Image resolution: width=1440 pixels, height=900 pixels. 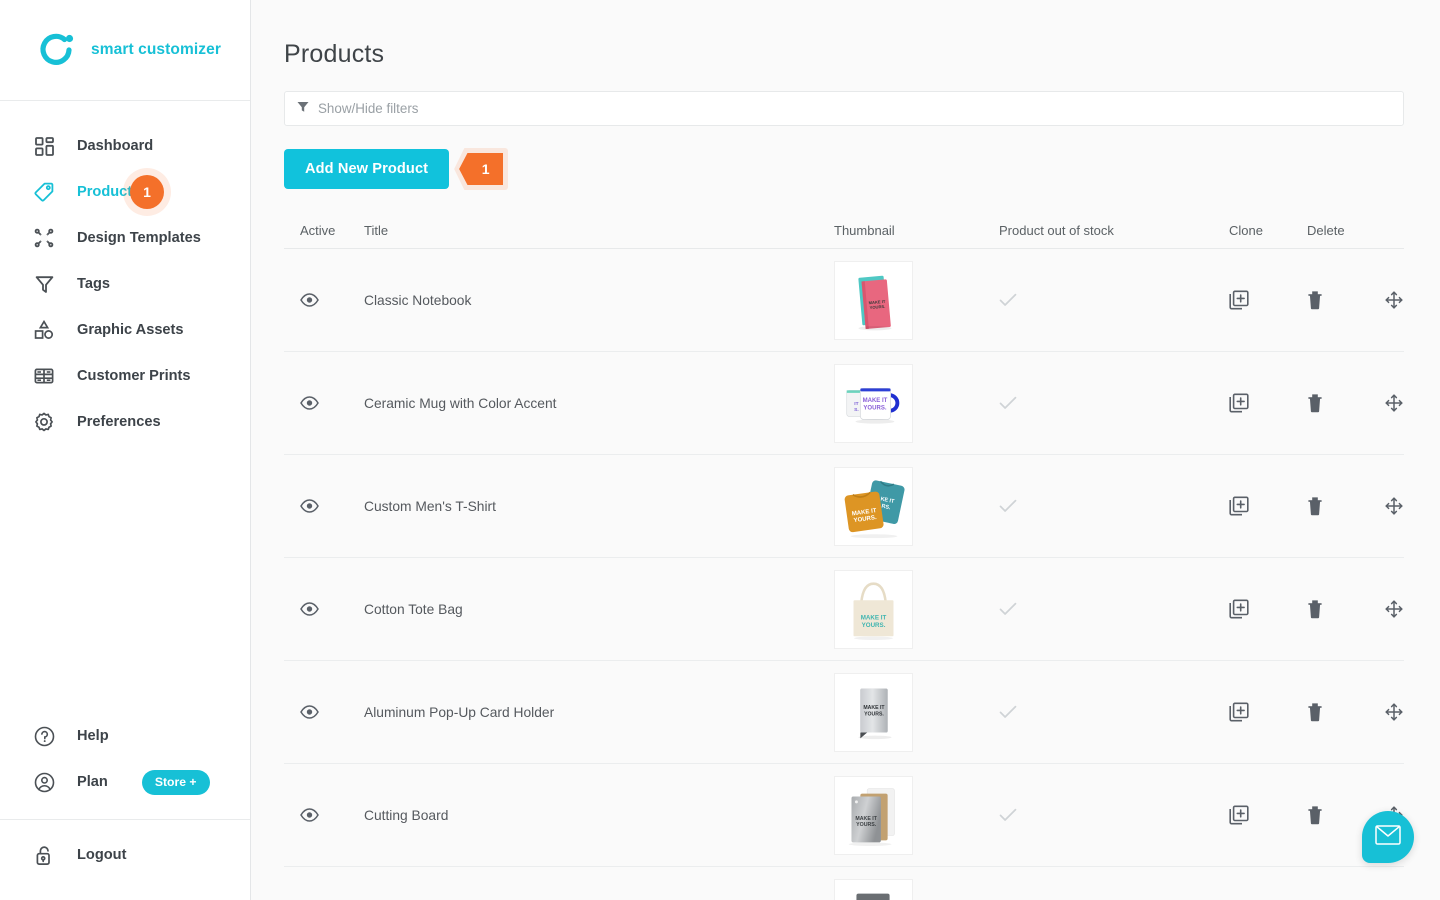 What do you see at coordinates (1056, 230) in the screenshot?
I see `column-header-stock: Product out of stock` at bounding box center [1056, 230].